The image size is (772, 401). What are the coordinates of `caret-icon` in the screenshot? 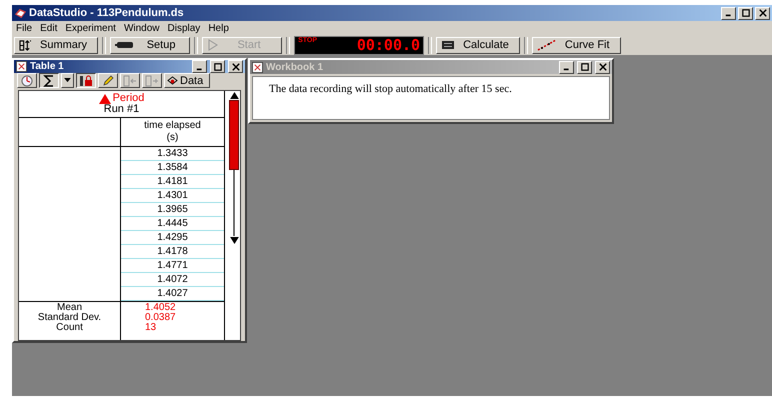 It's located at (67, 80).